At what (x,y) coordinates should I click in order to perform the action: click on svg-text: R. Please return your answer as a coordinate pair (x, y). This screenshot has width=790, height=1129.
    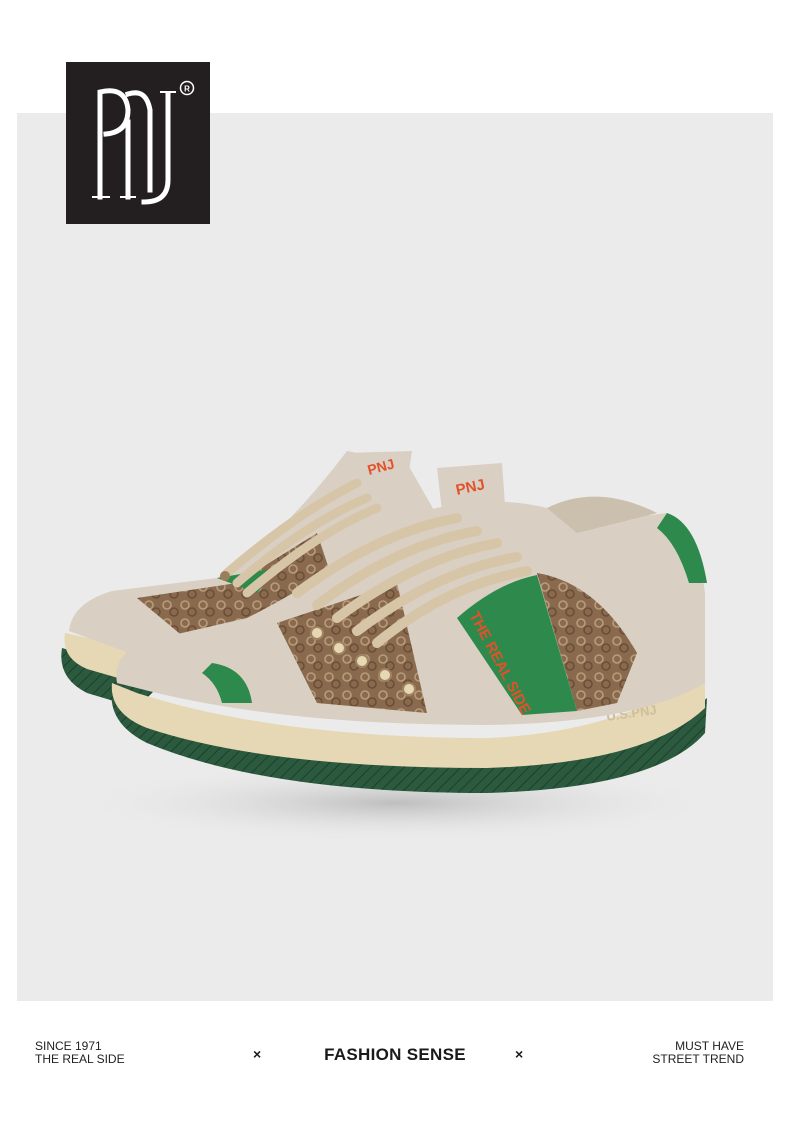
    Looking at the image, I should click on (187, 89).